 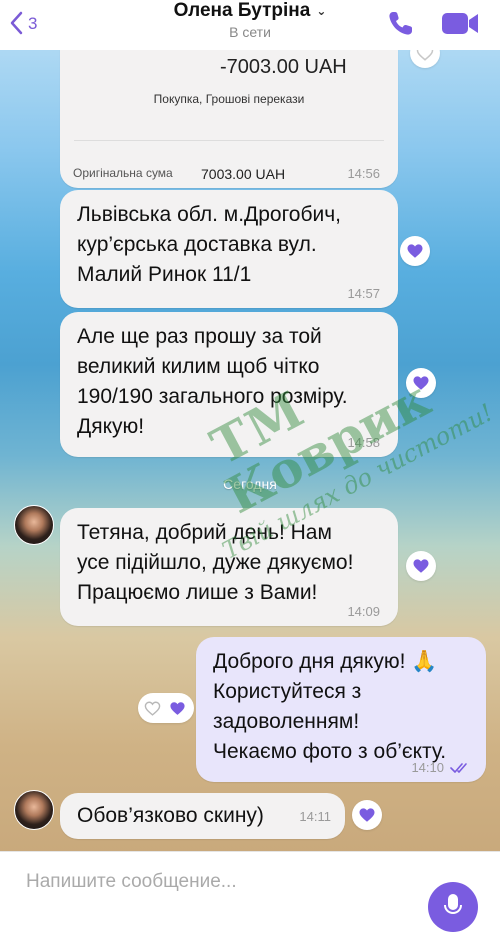 What do you see at coordinates (460, 23) in the screenshot?
I see `video-camera-icon` at bounding box center [460, 23].